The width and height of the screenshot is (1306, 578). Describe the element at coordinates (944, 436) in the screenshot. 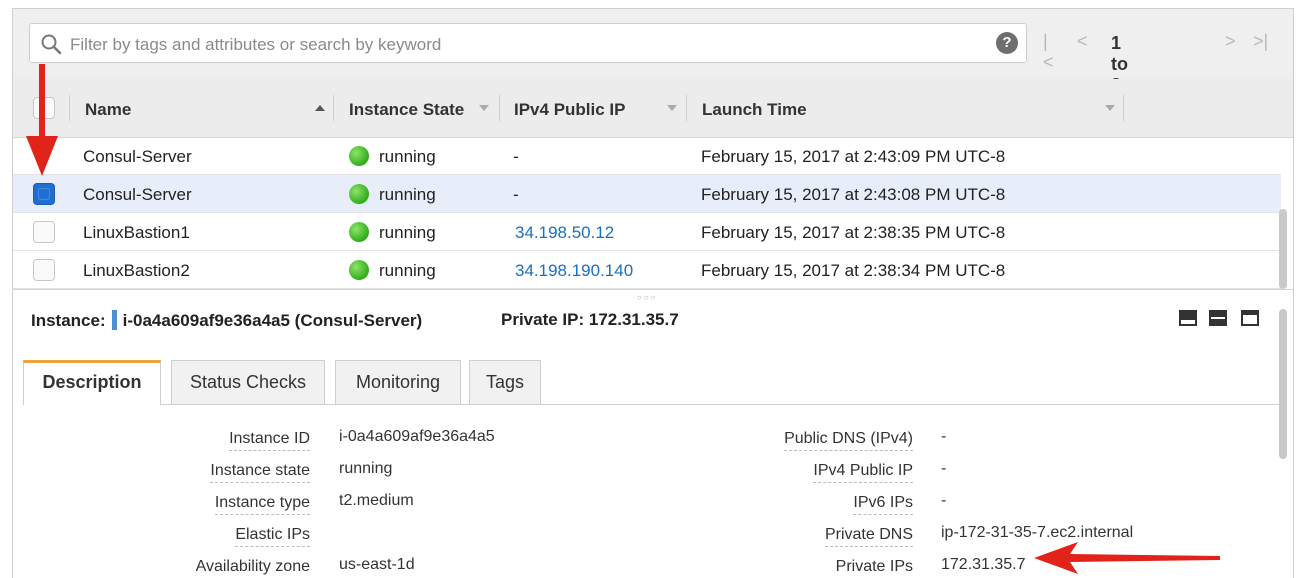

I see `field-value-public-dns: -` at that location.